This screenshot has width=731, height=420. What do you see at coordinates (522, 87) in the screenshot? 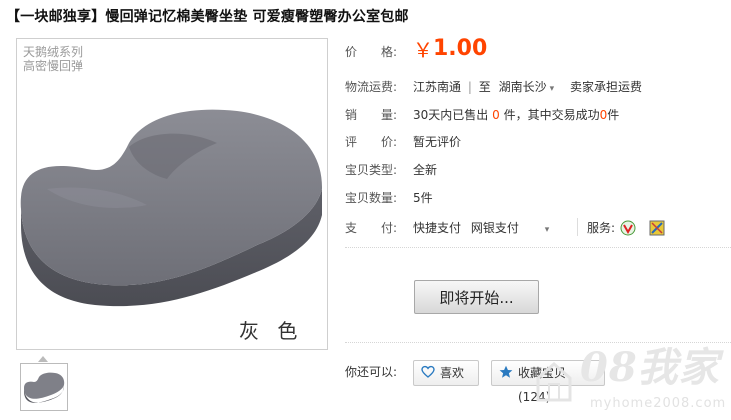
I see `shipping-destination: 湖南长沙` at bounding box center [522, 87].